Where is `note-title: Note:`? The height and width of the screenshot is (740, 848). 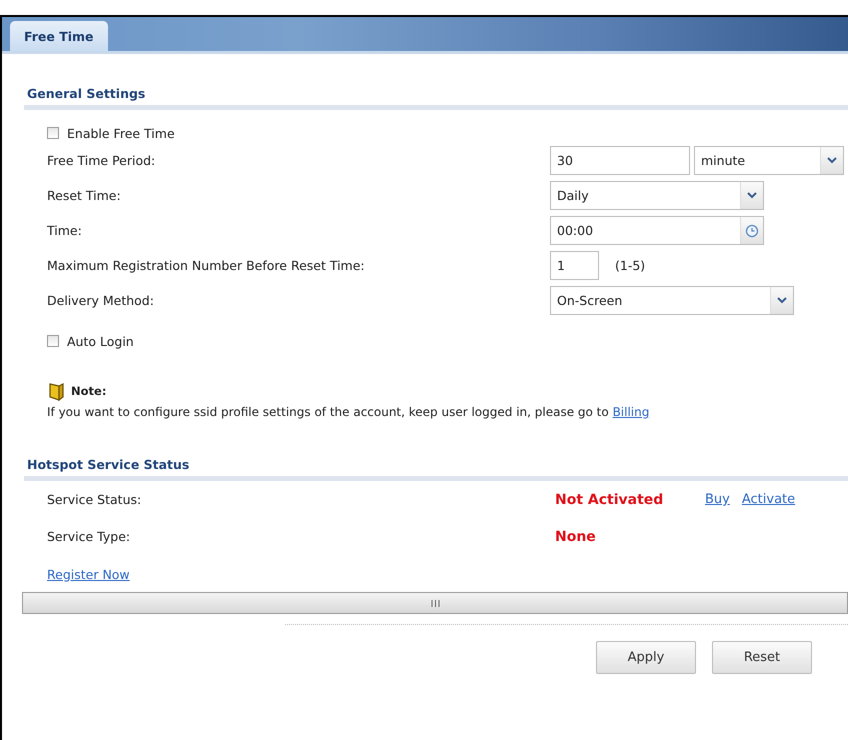
note-title: Note: is located at coordinates (88, 391).